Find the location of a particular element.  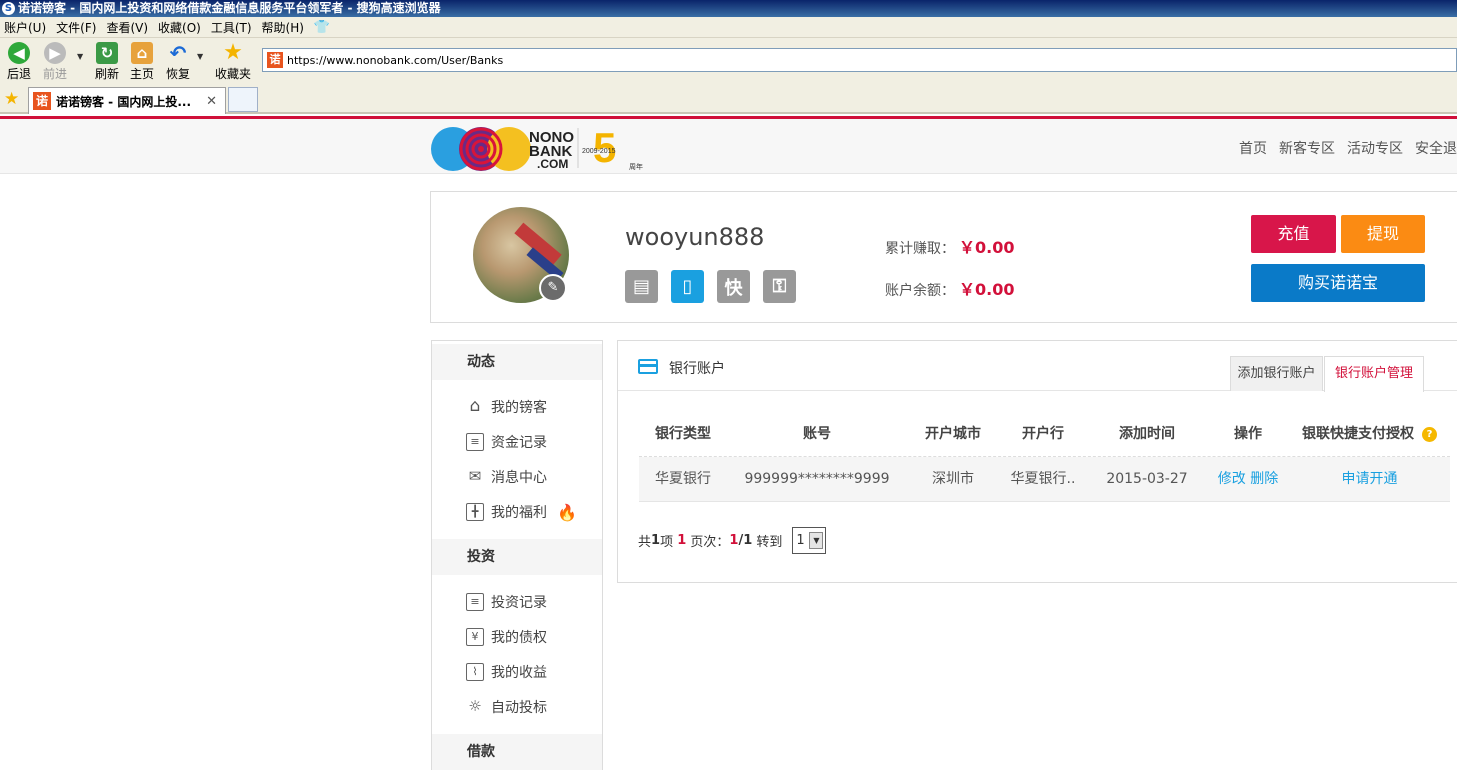

col-branch: 开户行 is located at coordinates (1043, 434).